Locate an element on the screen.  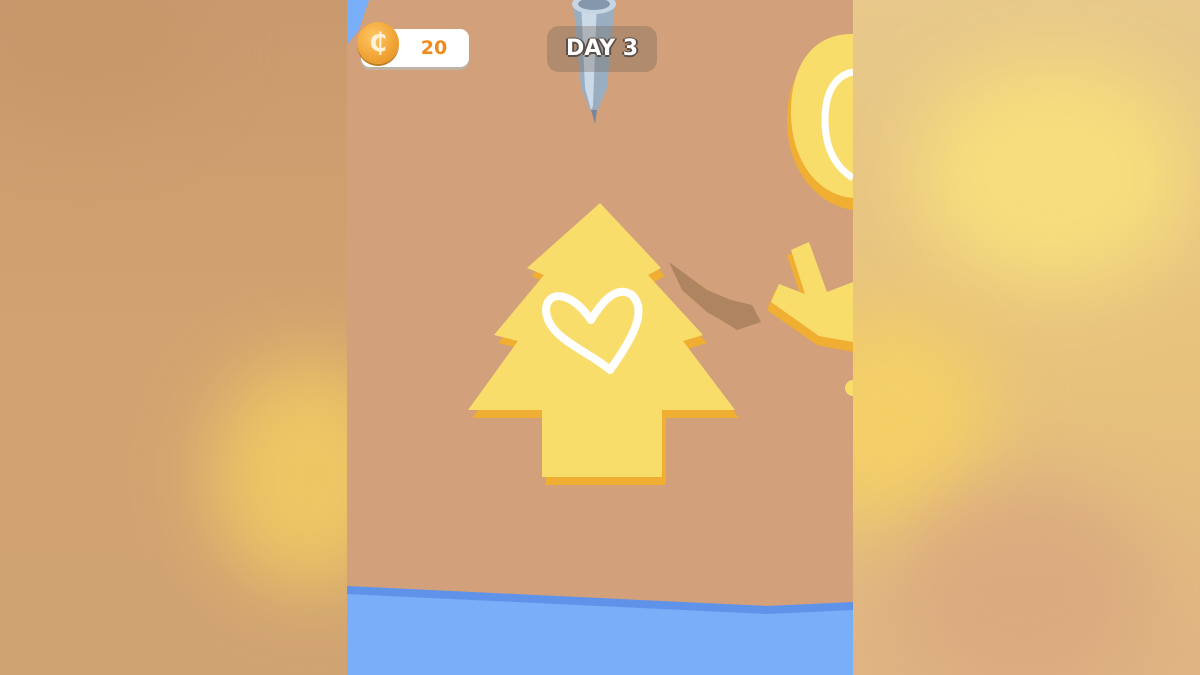
coin-symbol: ₵ is located at coordinates (378, 43).